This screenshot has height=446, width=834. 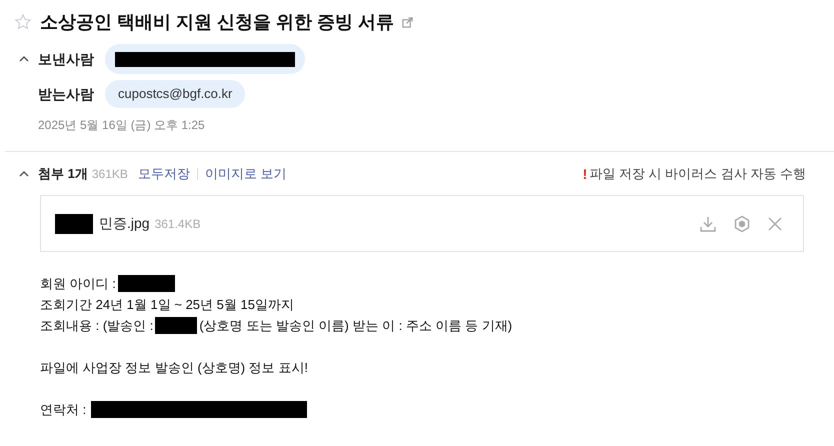 What do you see at coordinates (697, 174) in the screenshot?
I see `virus-scan-notice: 파일 저장 시 바이러스 검사 자동 수행` at bounding box center [697, 174].